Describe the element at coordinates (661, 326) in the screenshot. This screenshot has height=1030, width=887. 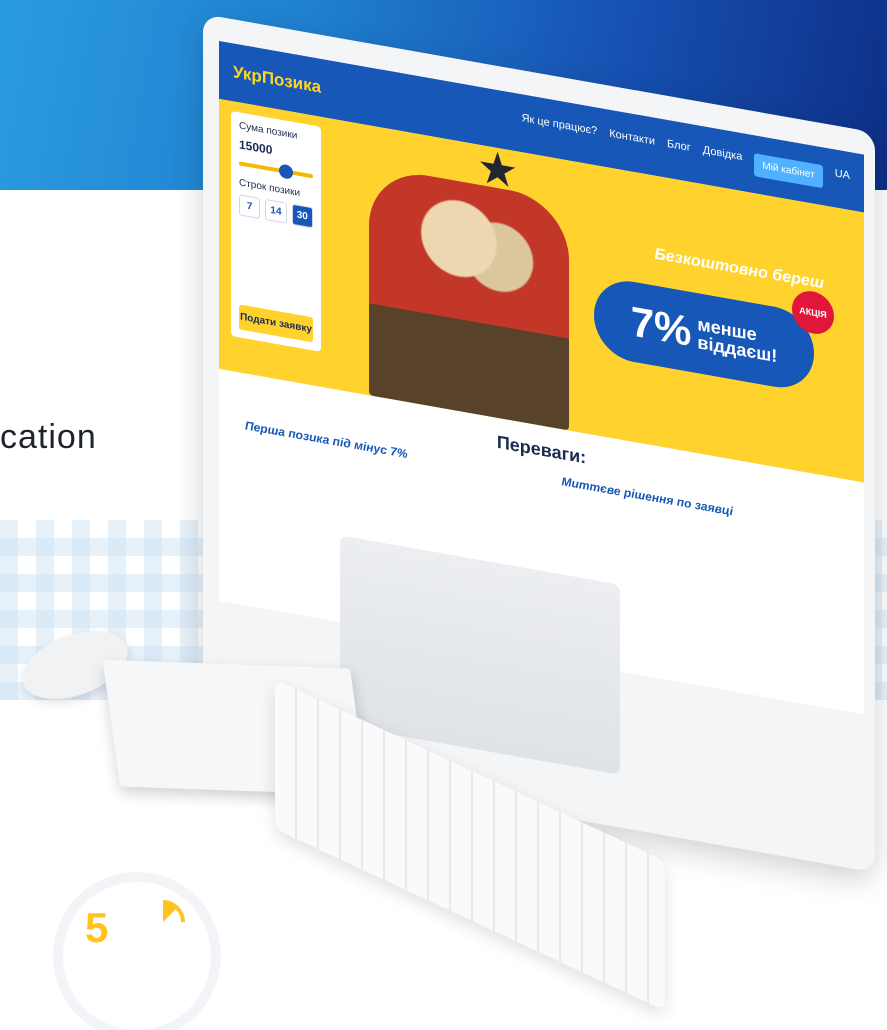
I see `ad-percent: 7%` at that location.